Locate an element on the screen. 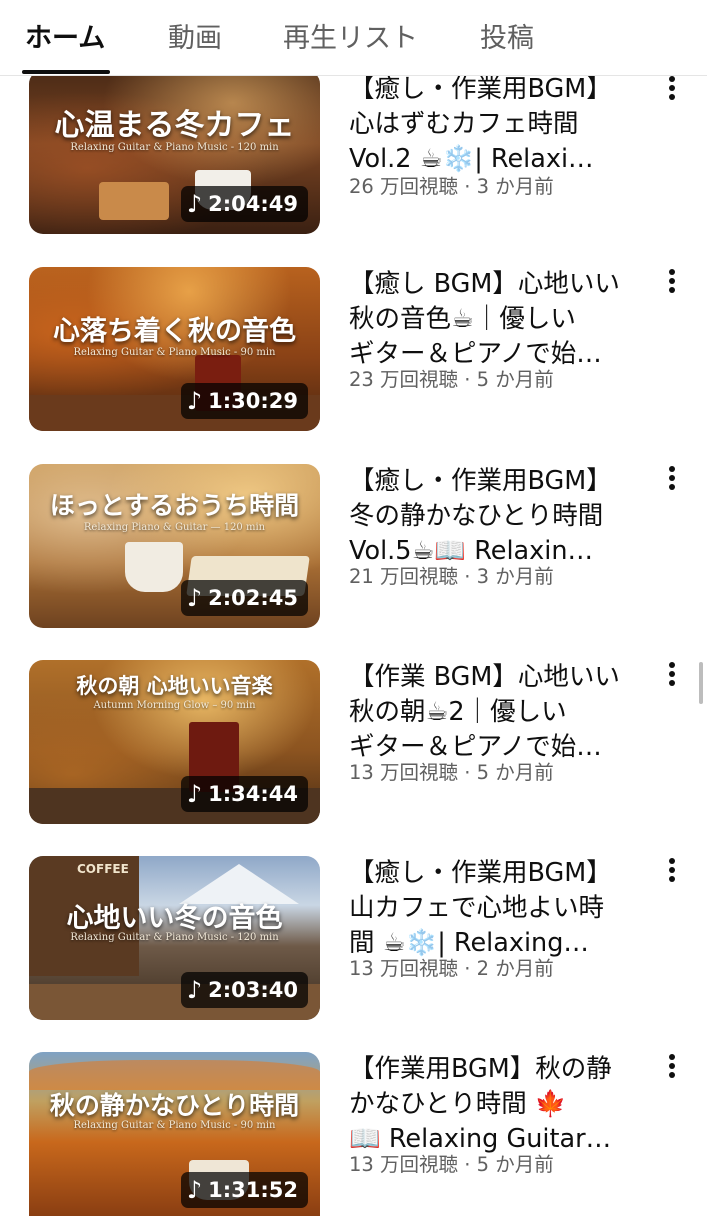 The height and width of the screenshot is (1220, 707). video-title-line: 秋の朝☕2｜優しい is located at coordinates (458, 712).